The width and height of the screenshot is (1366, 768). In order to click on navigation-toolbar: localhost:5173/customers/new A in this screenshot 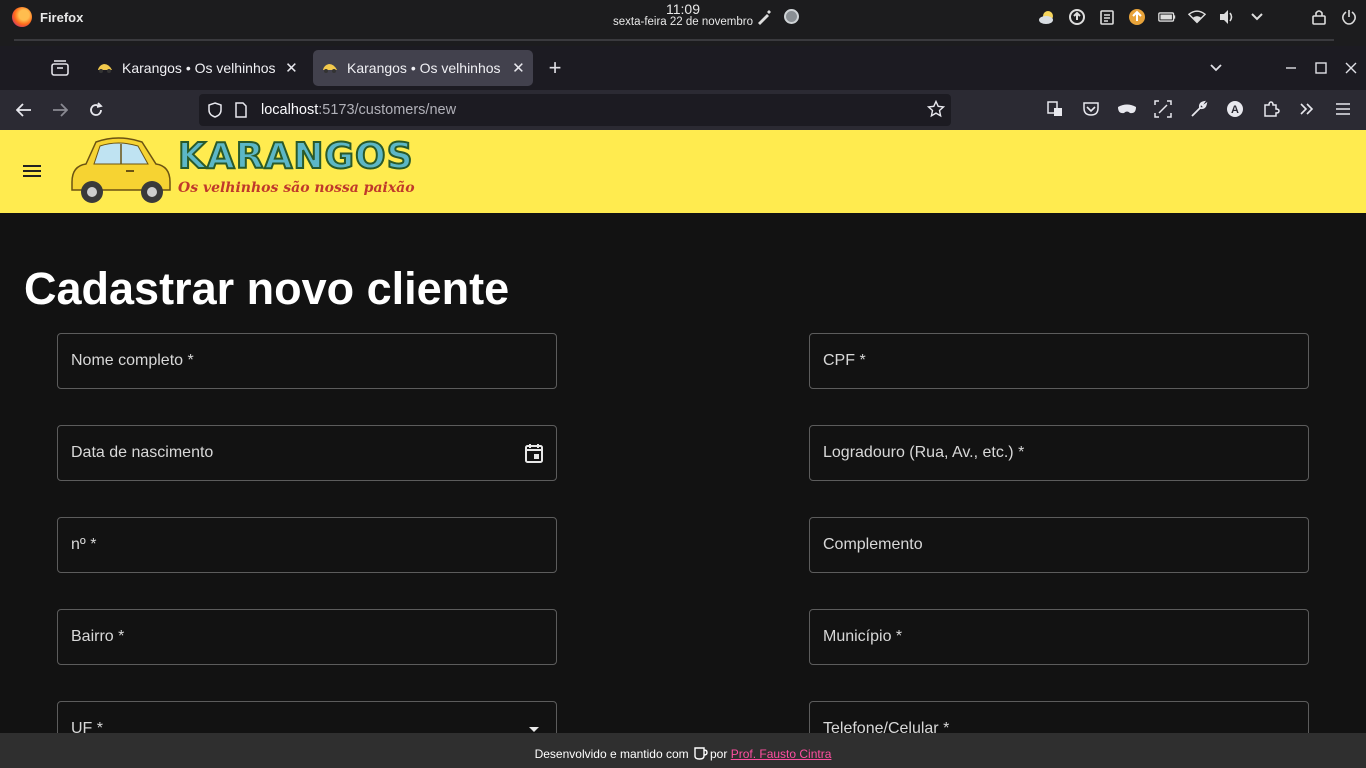, I will do `click(683, 110)`.